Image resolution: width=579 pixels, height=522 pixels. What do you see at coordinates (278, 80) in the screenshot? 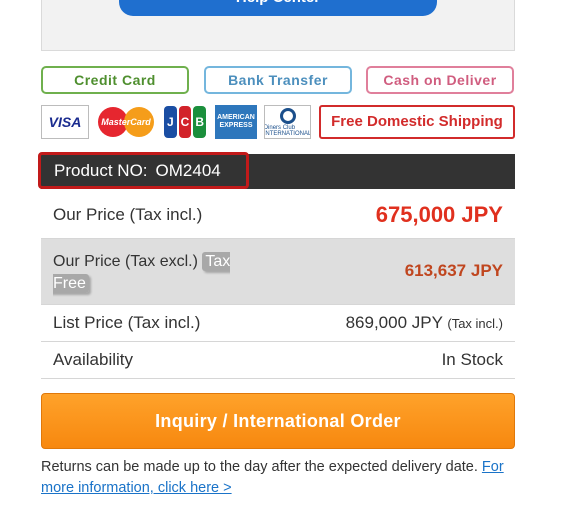
I see `payment-bank-transfer-badge: Bank Transfer` at bounding box center [278, 80].